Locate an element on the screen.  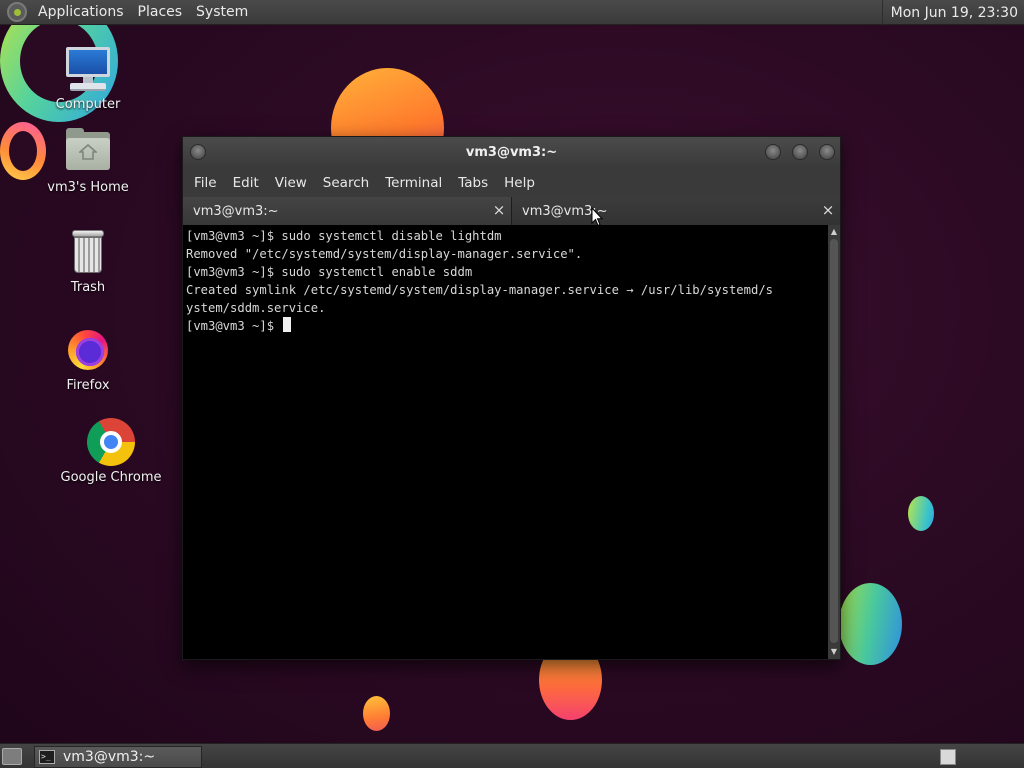
window-titlebar: vm3@vm3:~ is located at coordinates (511, 152).